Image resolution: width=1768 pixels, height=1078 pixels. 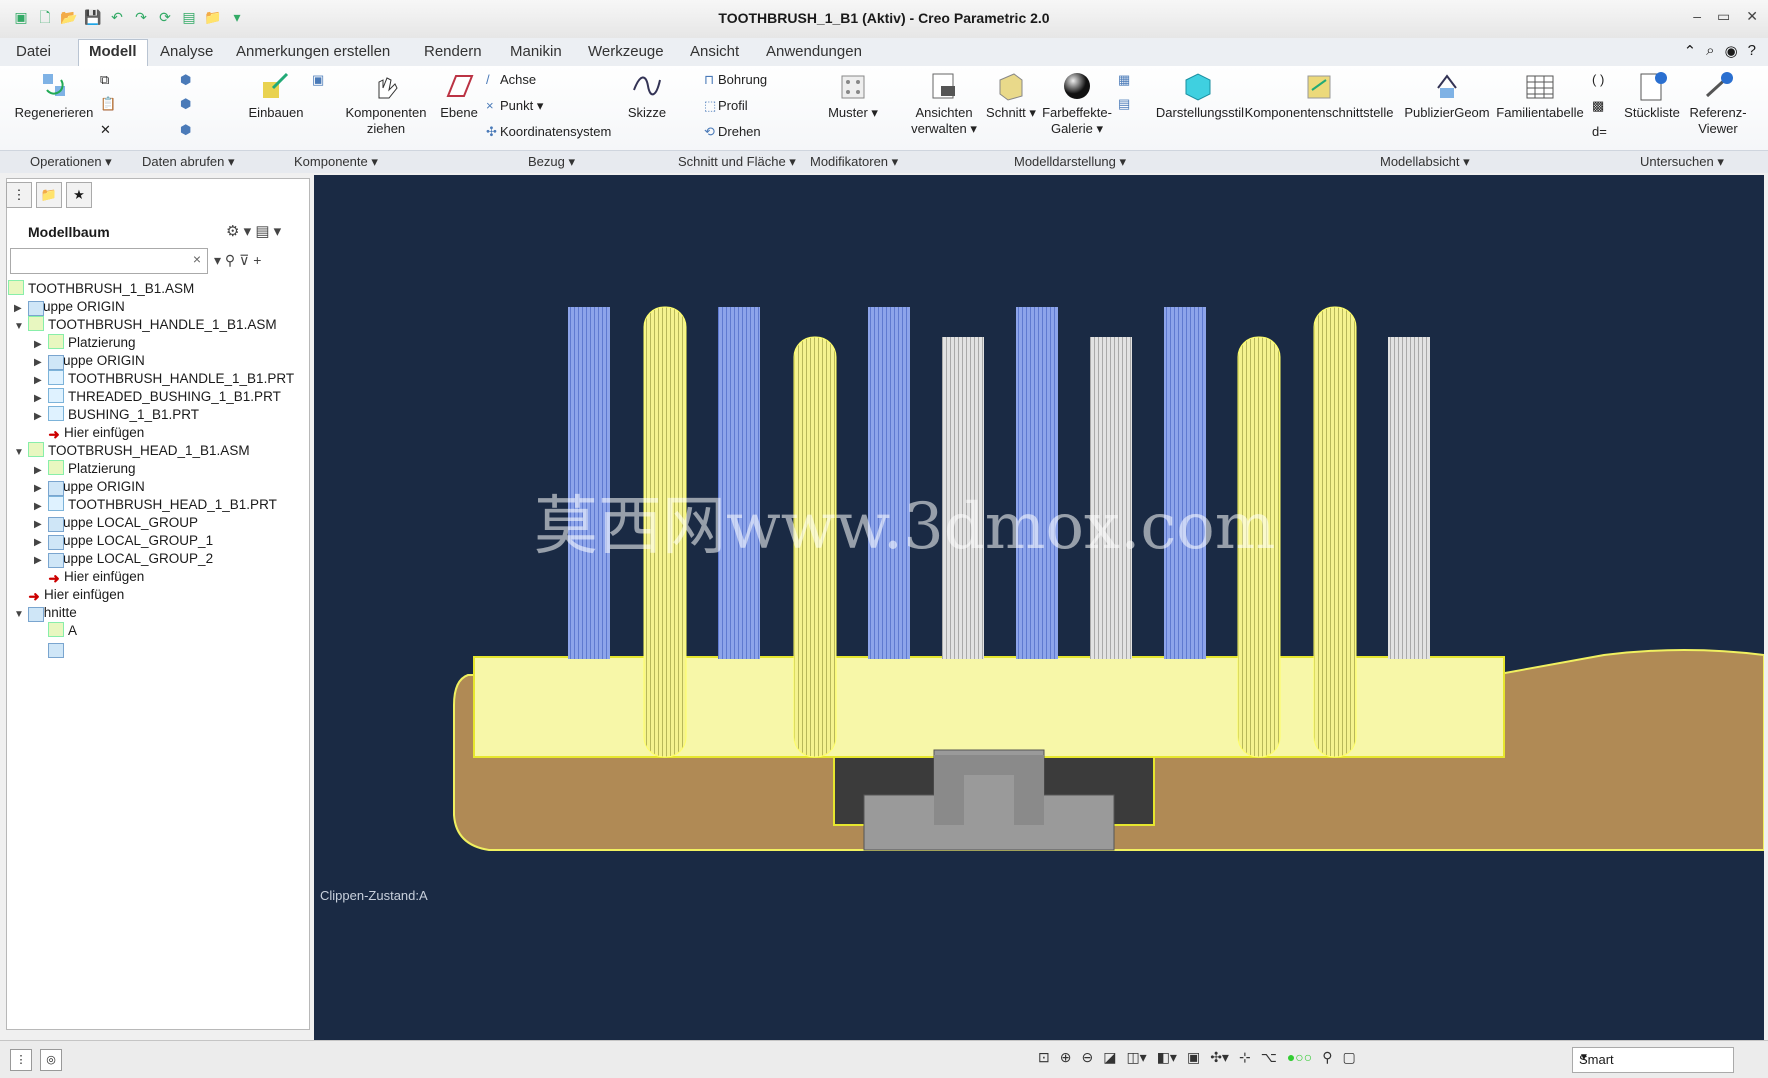 I want to click on ebene-button: Ebene, so click(x=459, y=95).